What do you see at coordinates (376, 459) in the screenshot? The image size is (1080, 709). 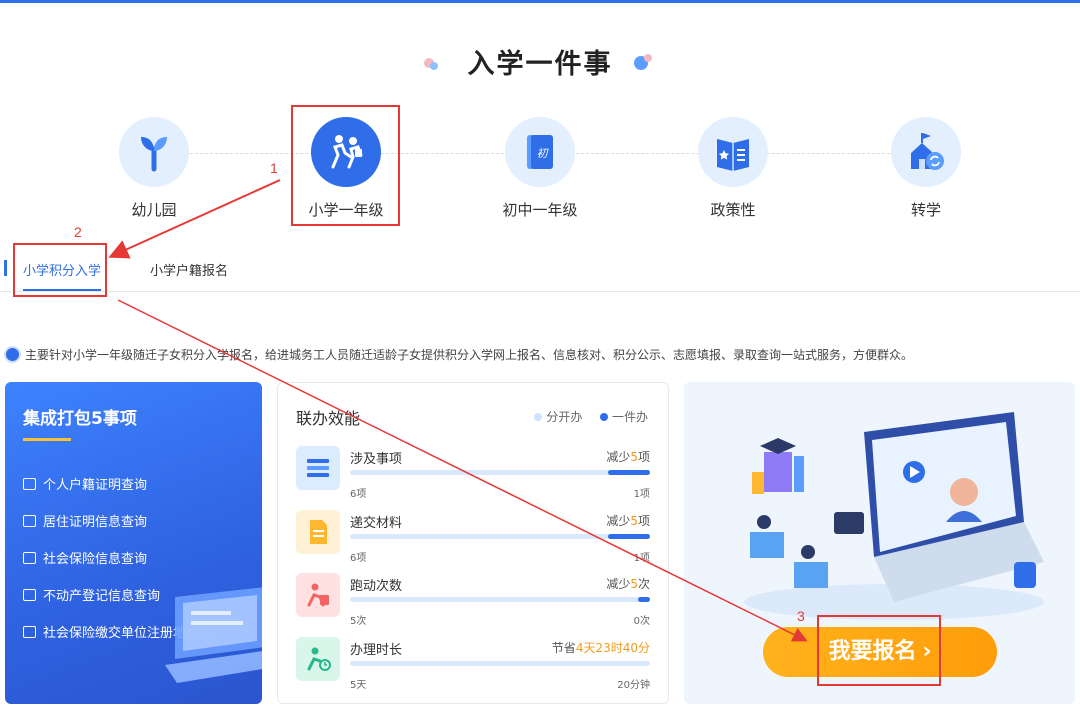 I see `row-name: 涉及事项` at bounding box center [376, 459].